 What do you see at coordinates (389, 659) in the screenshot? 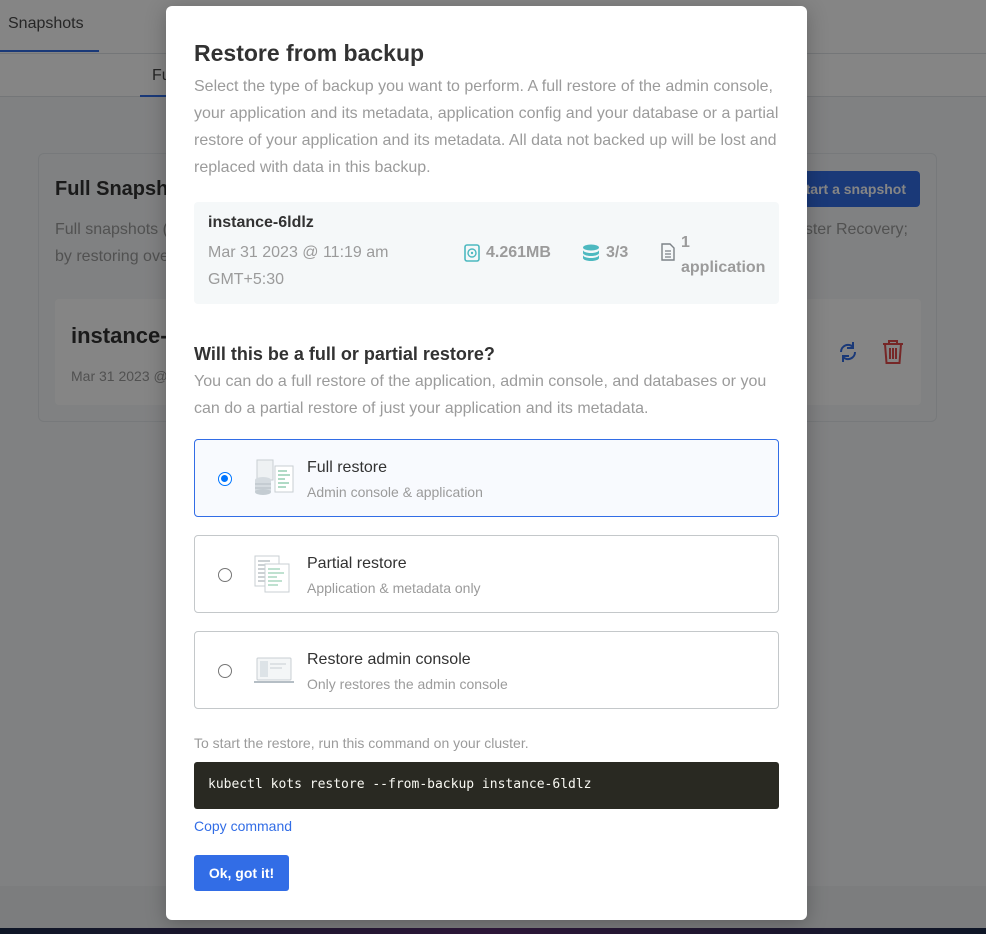
I see `admin-console-label: Restore admin console` at bounding box center [389, 659].